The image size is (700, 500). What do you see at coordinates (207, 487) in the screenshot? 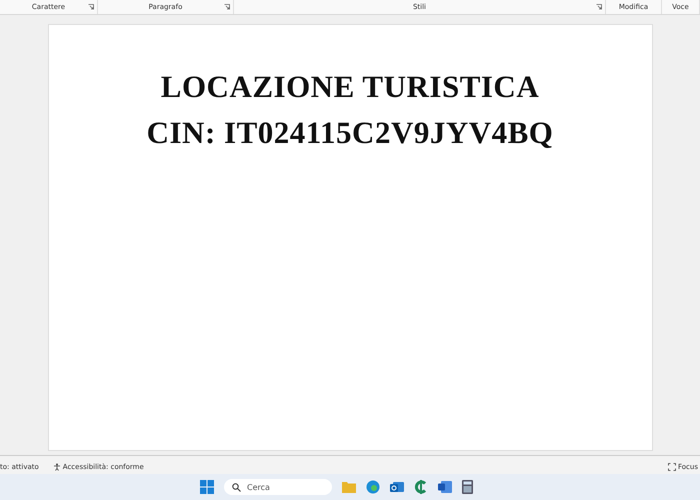
I see `windows-start-icon` at bounding box center [207, 487].